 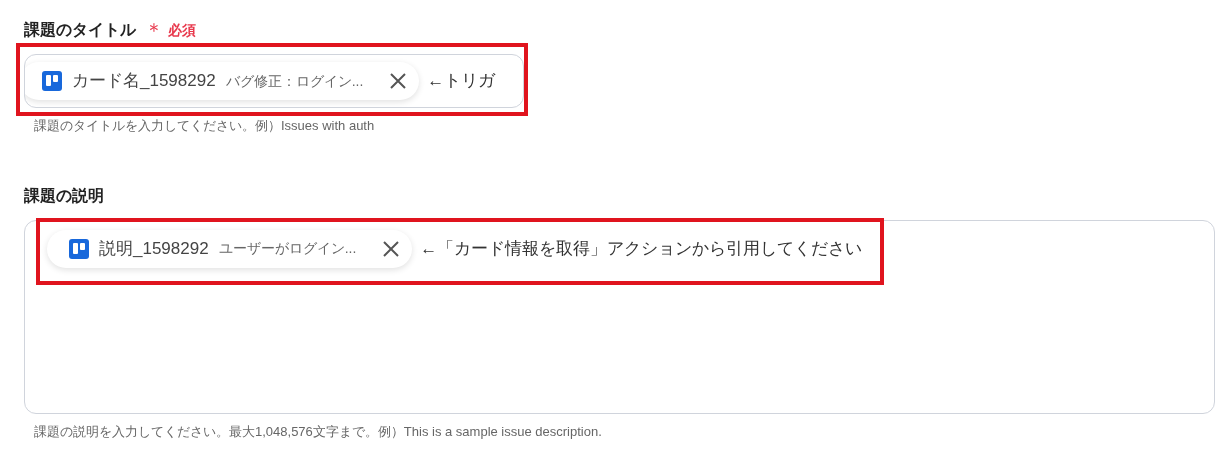 I want to click on required-mark: ＊, so click(x=154, y=30).